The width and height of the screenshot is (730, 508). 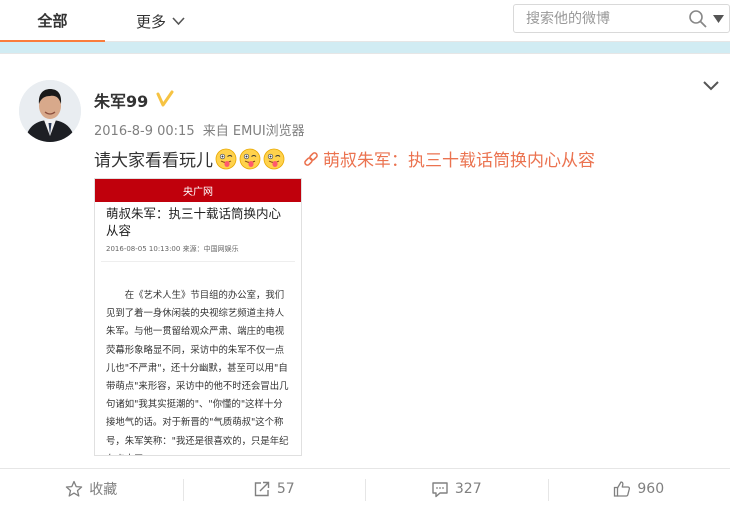 What do you see at coordinates (262, 489) in the screenshot?
I see `share-icon` at bounding box center [262, 489].